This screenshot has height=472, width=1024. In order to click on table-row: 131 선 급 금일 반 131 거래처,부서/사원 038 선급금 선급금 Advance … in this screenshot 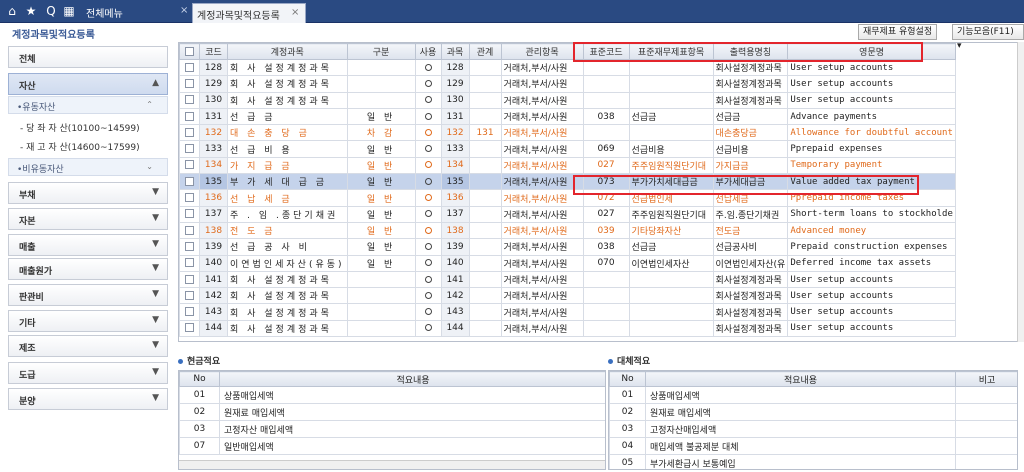, I will do `click(567, 116)`.